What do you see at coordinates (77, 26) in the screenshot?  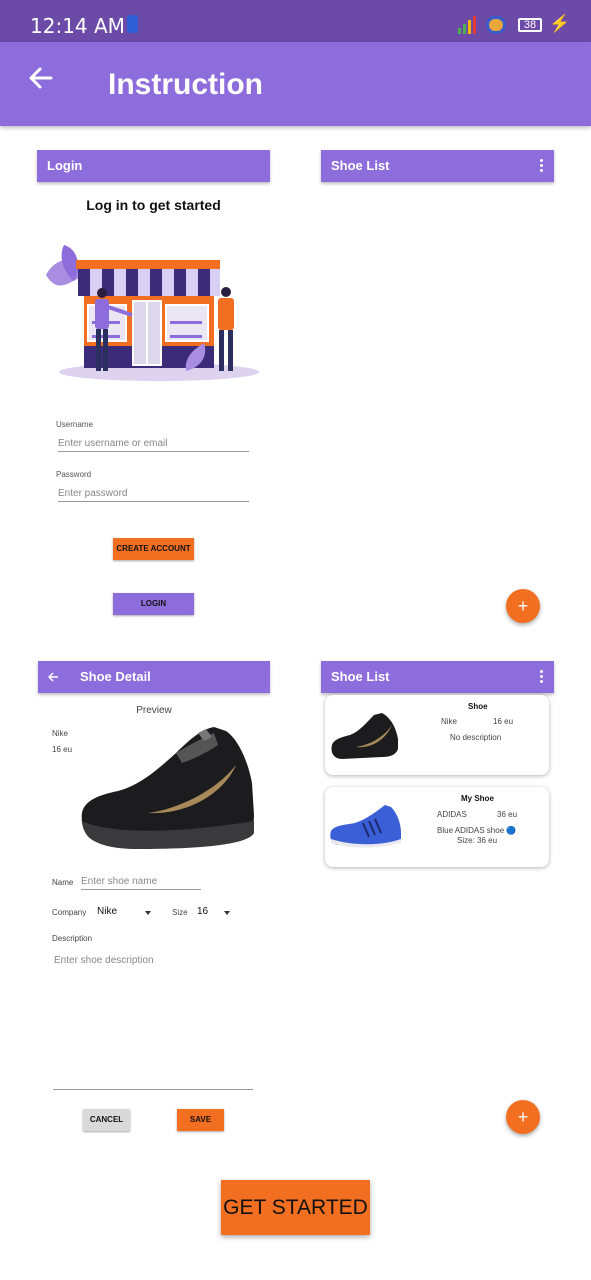 I see `status-time: 12:14 AM` at bounding box center [77, 26].